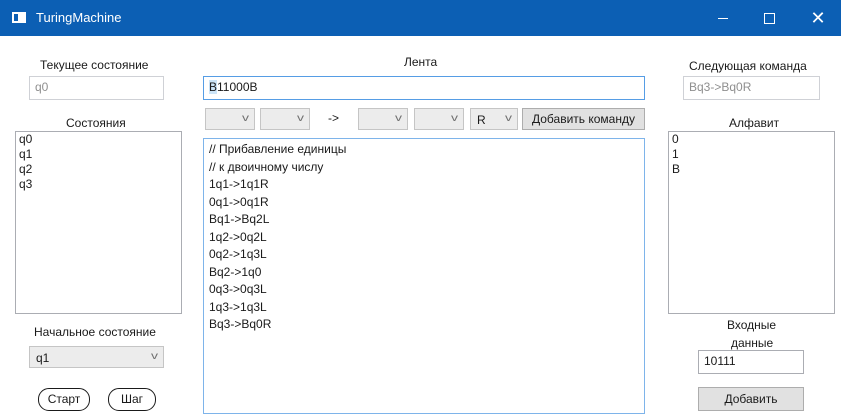 Image resolution: width=841 pixels, height=414 pixels. What do you see at coordinates (98, 169) in the screenshot?
I see `list-item: q2` at bounding box center [98, 169].